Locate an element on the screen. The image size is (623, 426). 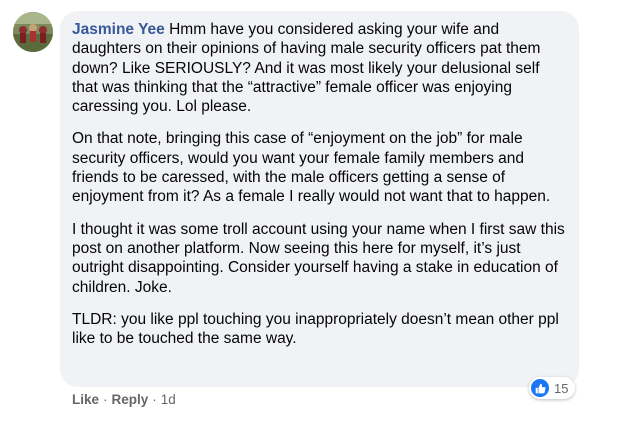
reaction-summary: 15 is located at coordinates (552, 388).